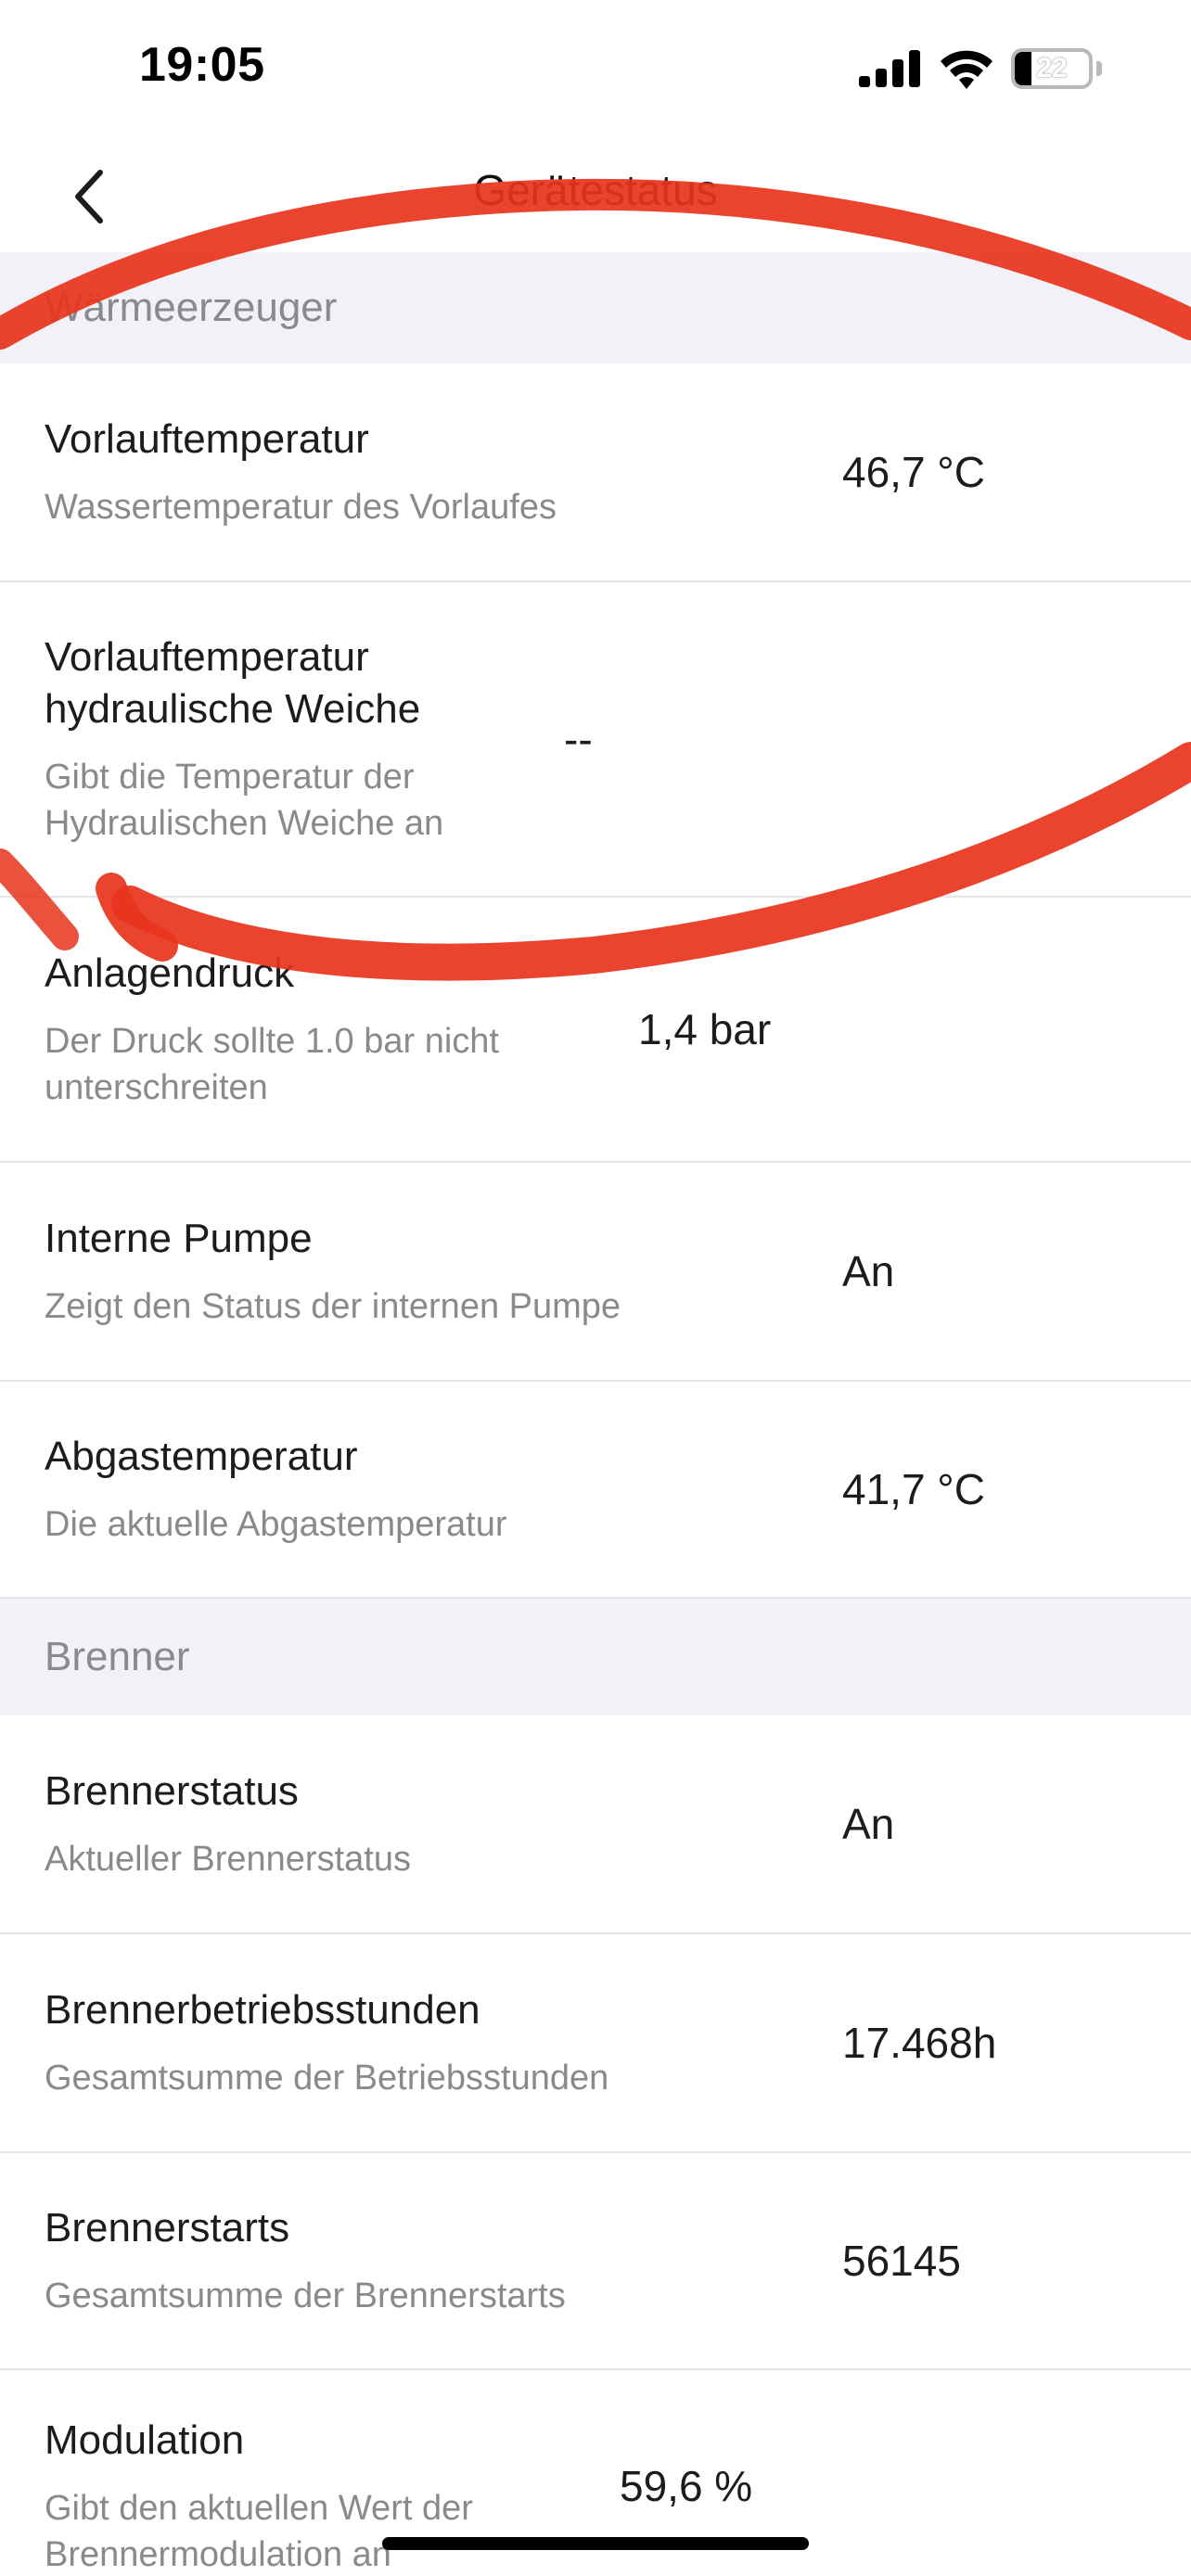 This screenshot has width=1191, height=2576. I want to click on battery-level: 22, so click(1052, 68).